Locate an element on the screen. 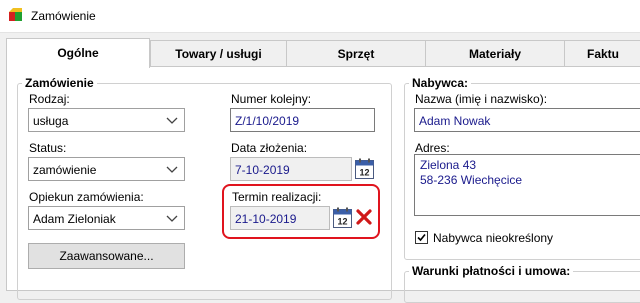  buyer-name-label: Nazwa (imię i nazwisko): is located at coordinates (481, 99).